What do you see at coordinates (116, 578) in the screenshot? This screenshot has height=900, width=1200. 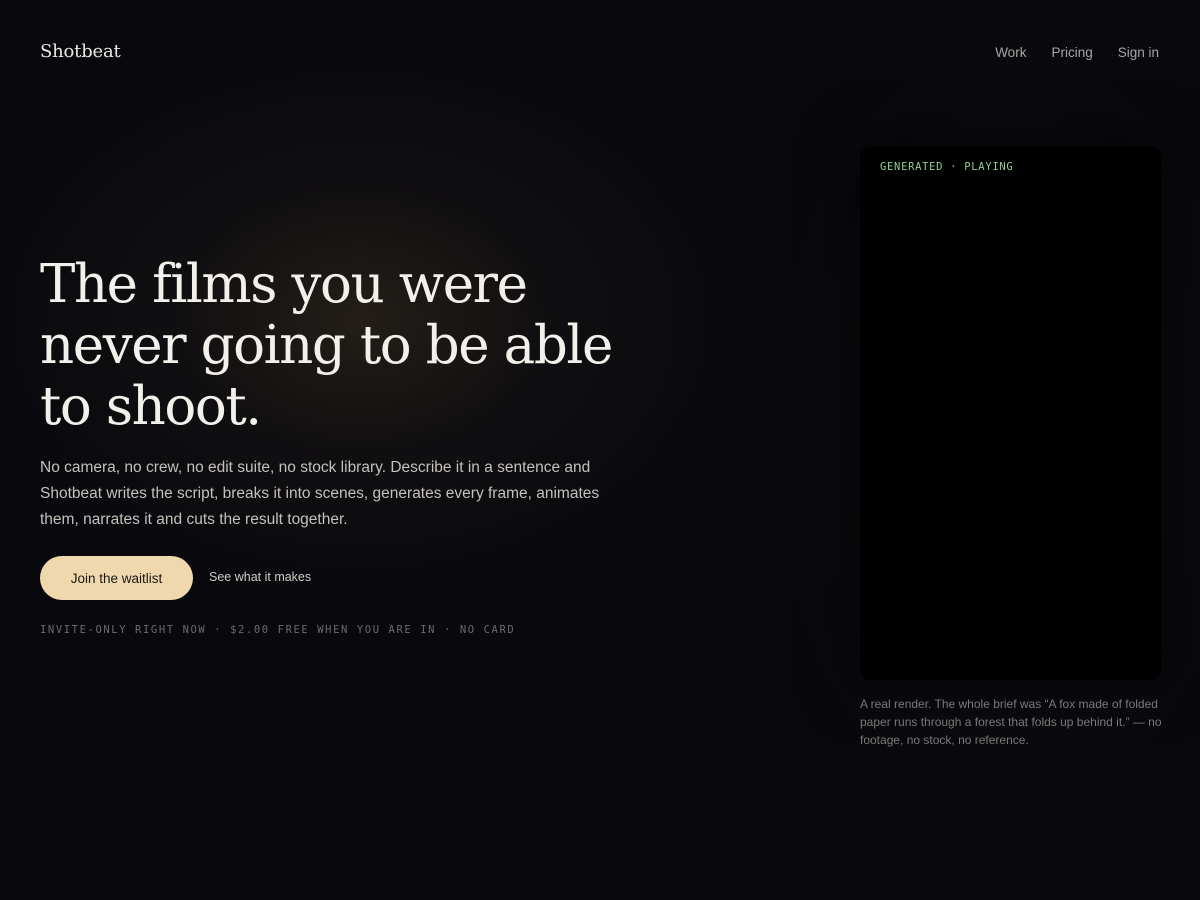 I see `join-waitlist-button: Join the waitlist` at bounding box center [116, 578].